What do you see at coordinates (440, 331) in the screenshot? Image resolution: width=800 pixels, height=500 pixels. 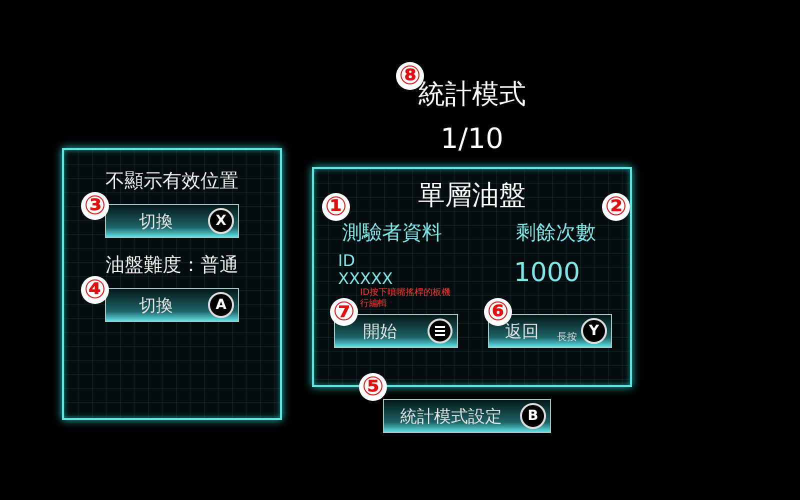 I see `menu-icon` at bounding box center [440, 331].